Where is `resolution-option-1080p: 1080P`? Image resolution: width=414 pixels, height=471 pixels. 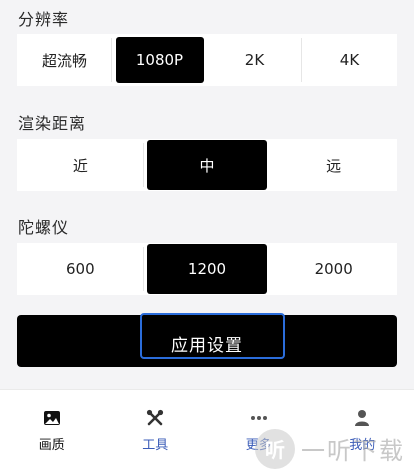 resolution-option-1080p: 1080P is located at coordinates (159, 60).